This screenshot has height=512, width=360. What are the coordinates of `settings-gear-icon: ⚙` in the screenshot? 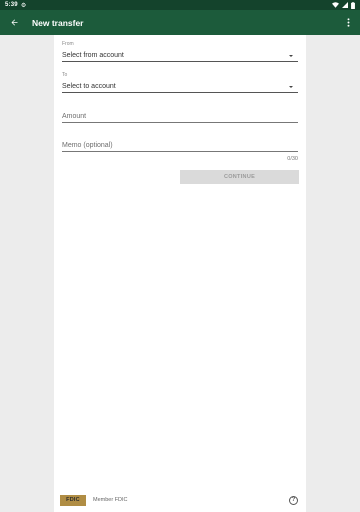 It's located at (23, 5).